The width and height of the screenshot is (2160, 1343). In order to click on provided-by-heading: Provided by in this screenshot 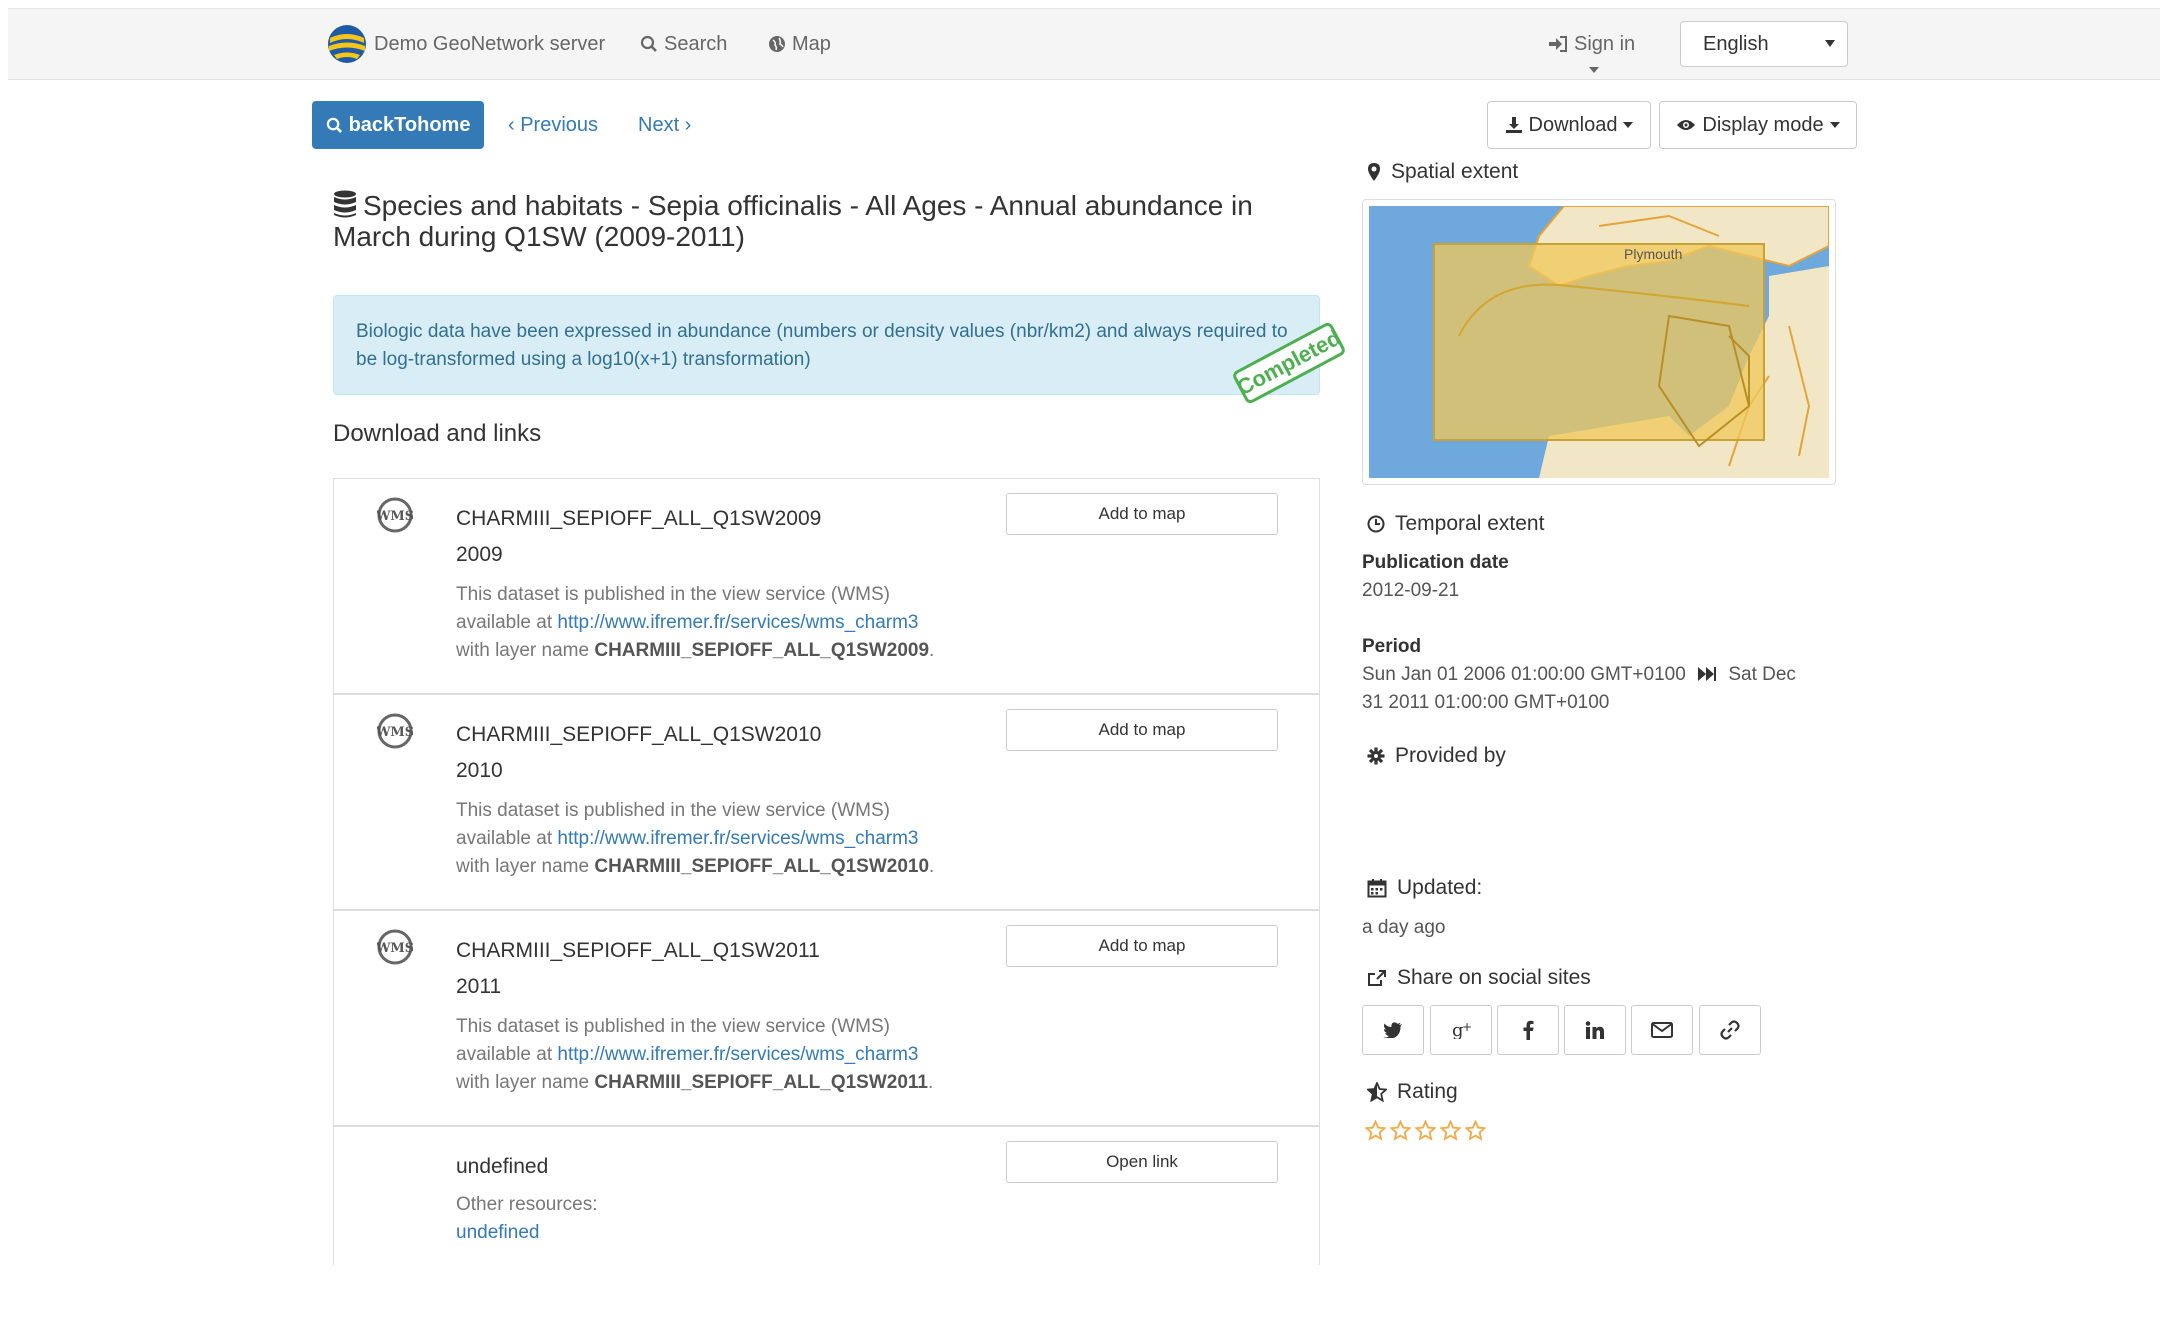, I will do `click(1436, 756)`.